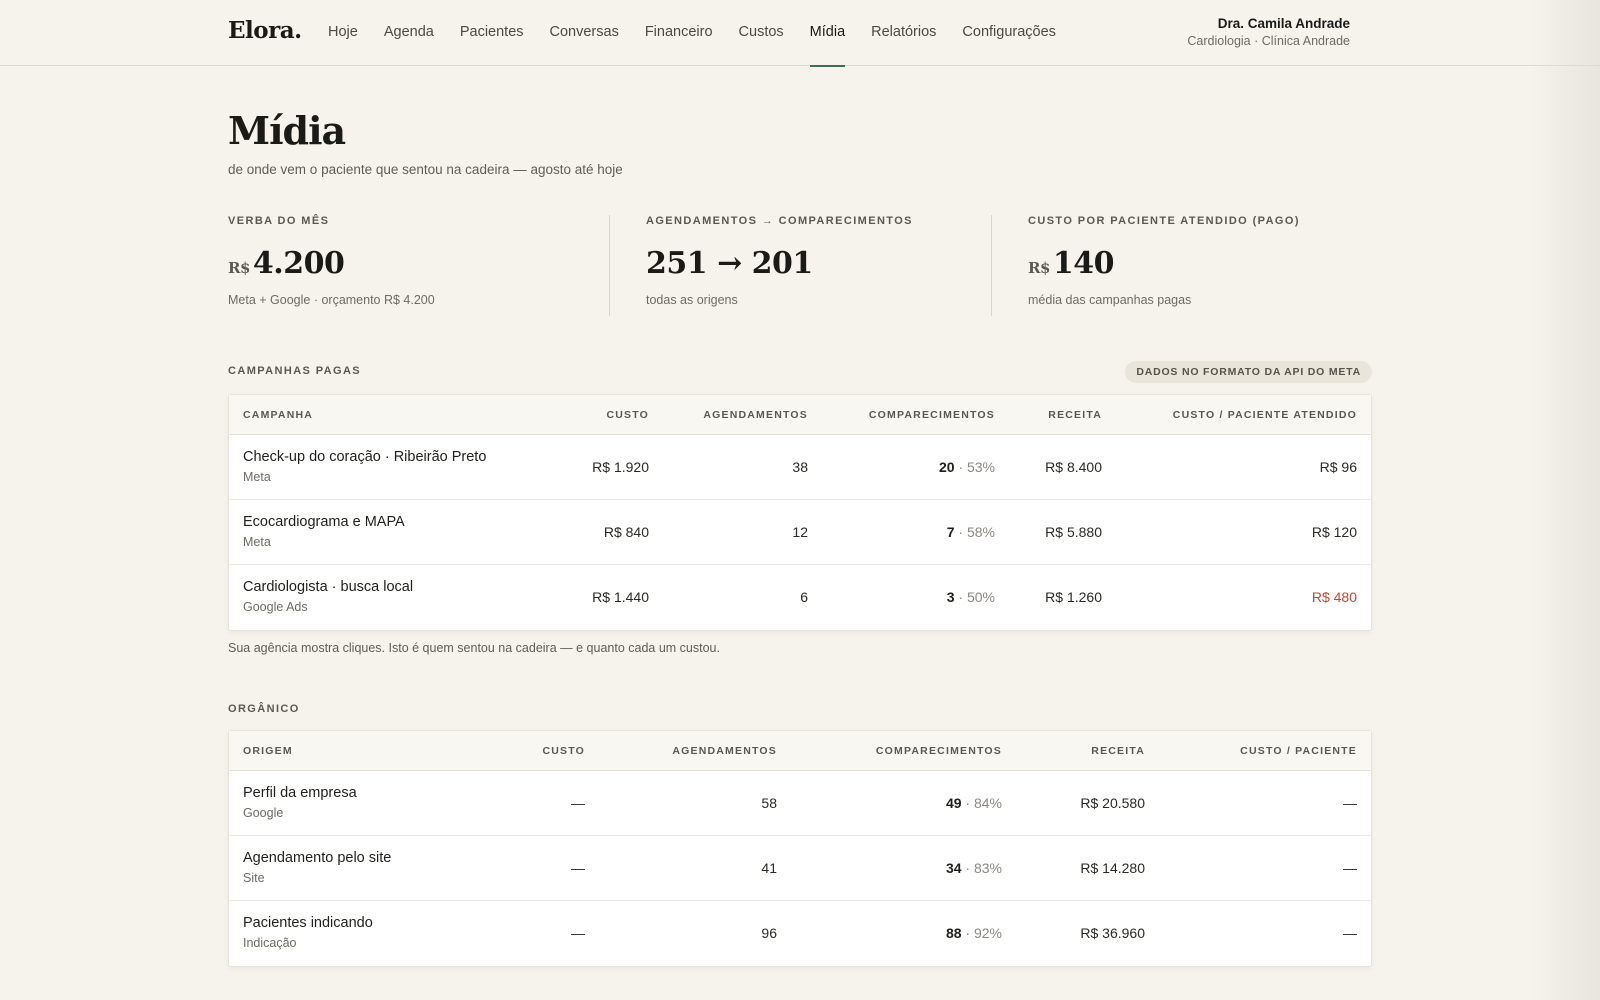  I want to click on cost-cell: R$ 1.920, so click(620, 467).